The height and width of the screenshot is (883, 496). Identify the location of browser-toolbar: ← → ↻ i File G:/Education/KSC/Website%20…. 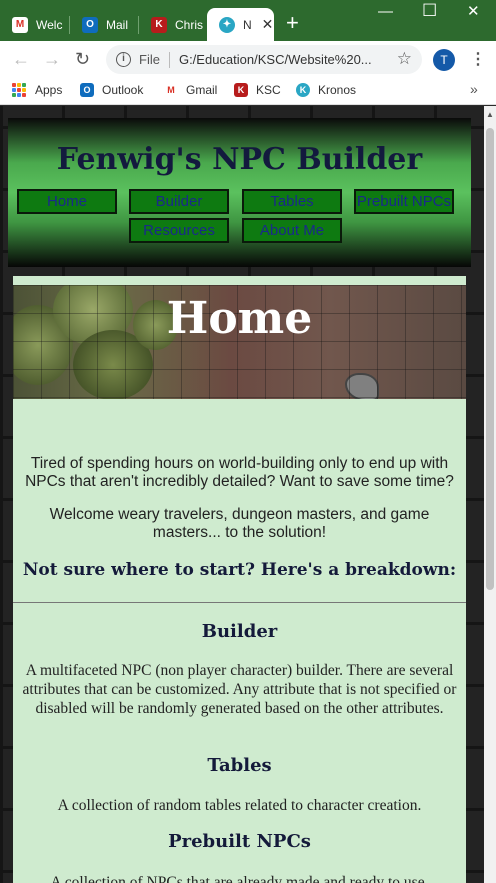
(248, 59).